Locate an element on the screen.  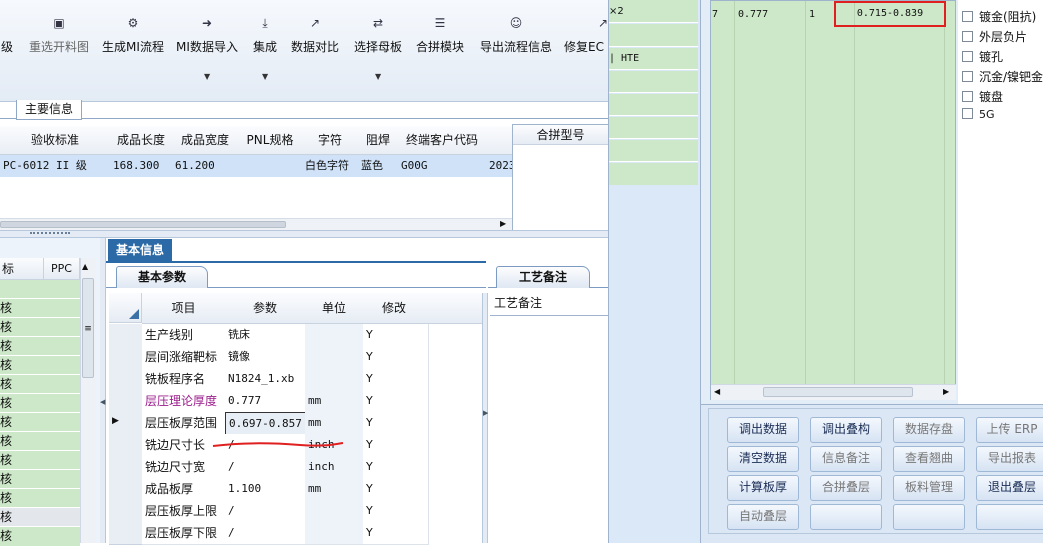
load-data-button: 调出数据 is located at coordinates (763, 430).